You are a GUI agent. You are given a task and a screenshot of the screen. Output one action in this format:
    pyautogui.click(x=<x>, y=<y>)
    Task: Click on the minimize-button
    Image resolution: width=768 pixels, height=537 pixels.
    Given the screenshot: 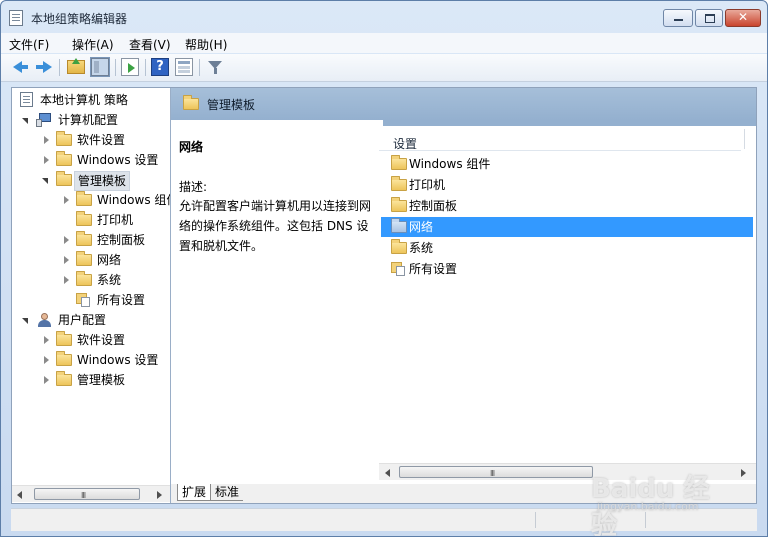 What is the action you would take?
    pyautogui.click(x=678, y=18)
    